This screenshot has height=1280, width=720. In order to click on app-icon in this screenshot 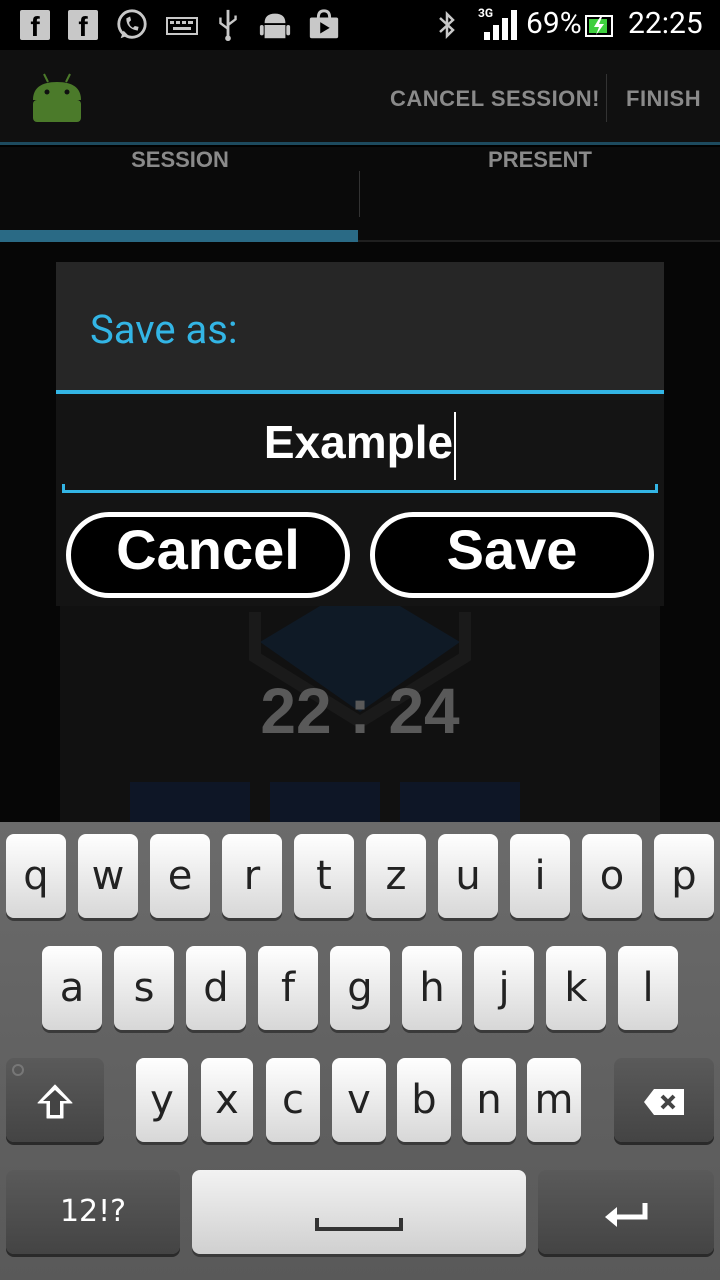, I will do `click(57, 97)`.